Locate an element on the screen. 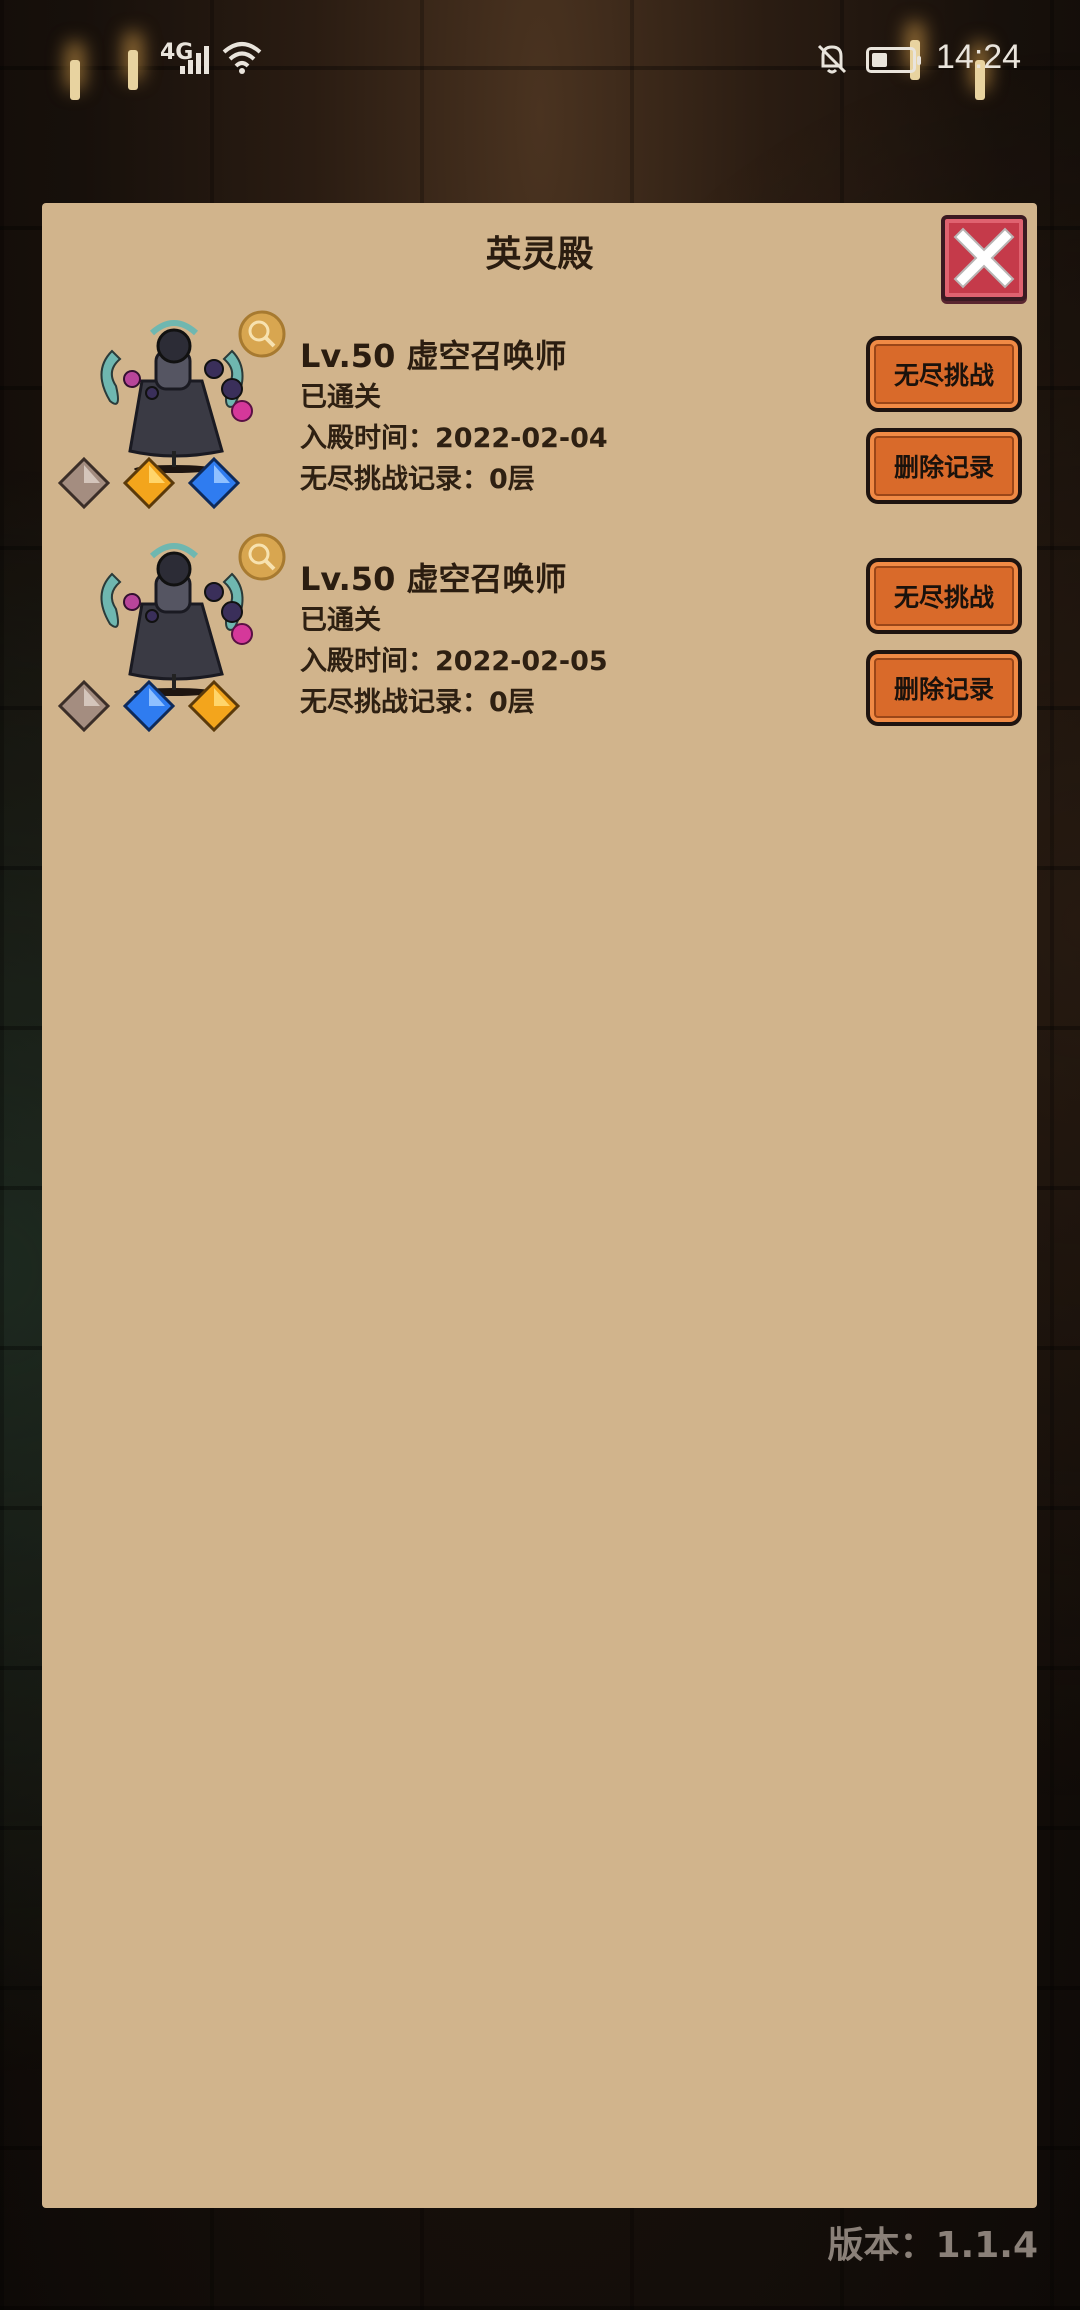 This screenshot has height=2310, width=1080. wifi-icon is located at coordinates (242, 58).